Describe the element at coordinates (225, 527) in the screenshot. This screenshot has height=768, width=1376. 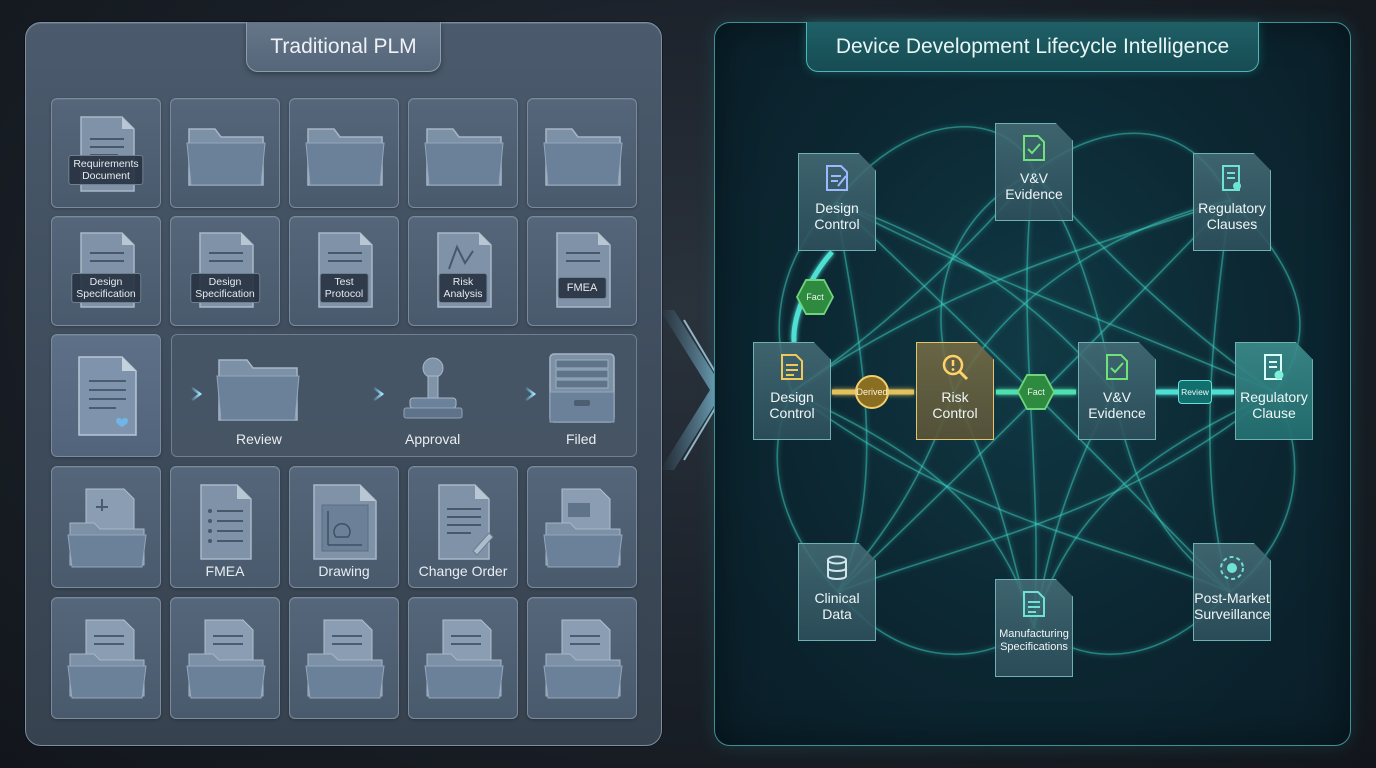
I see `fmea-document-cell: FMEA` at that location.